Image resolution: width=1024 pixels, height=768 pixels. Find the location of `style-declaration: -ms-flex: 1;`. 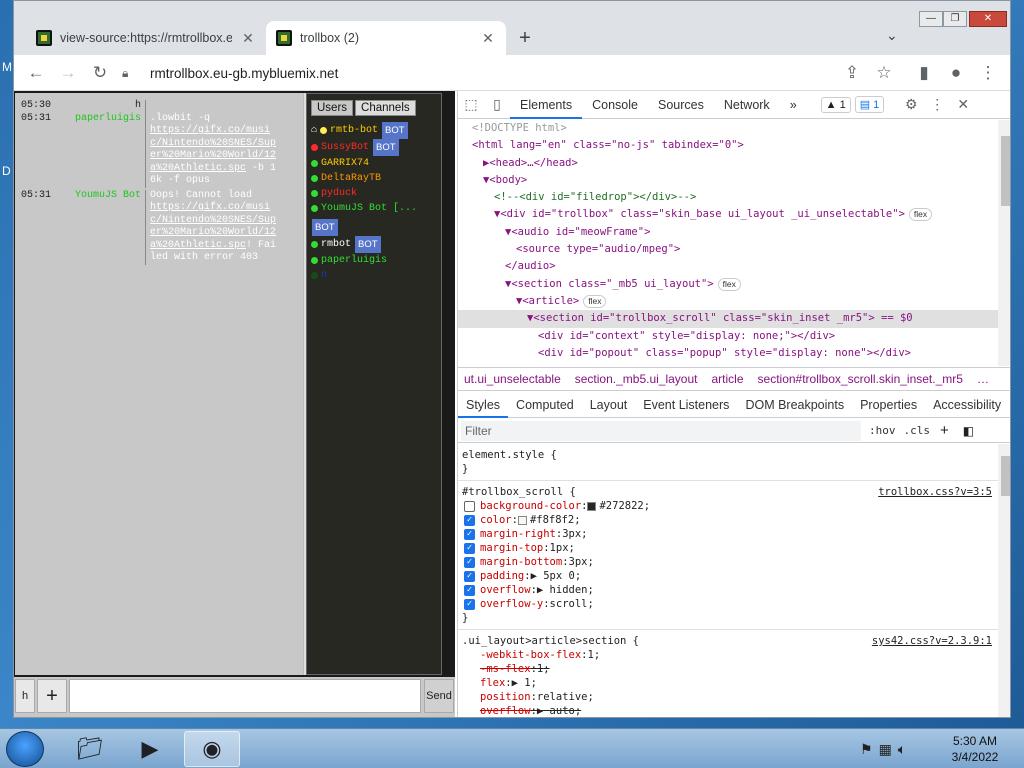

style-declaration: -ms-flex: 1; is located at coordinates (728, 669).